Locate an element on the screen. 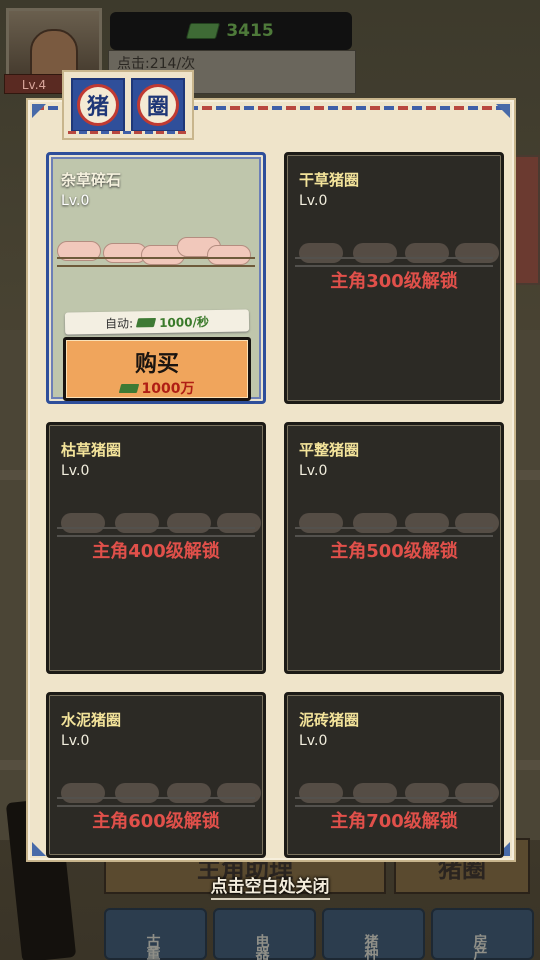 The height and width of the screenshot is (960, 540). panel-title: 猪 圈 is located at coordinates (128, 105).